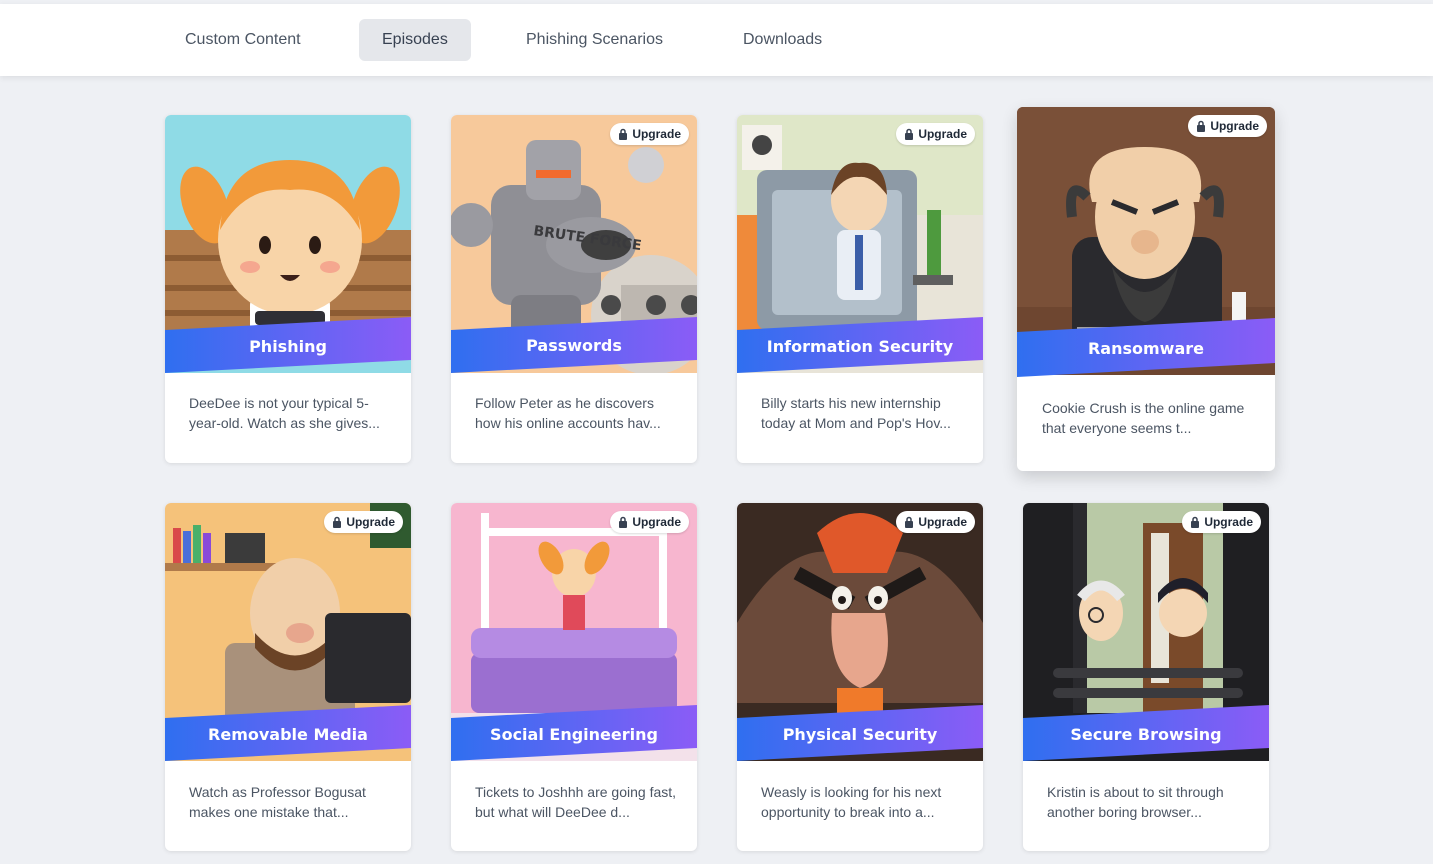  I want to click on tab-episodes: Episodes, so click(415, 40).